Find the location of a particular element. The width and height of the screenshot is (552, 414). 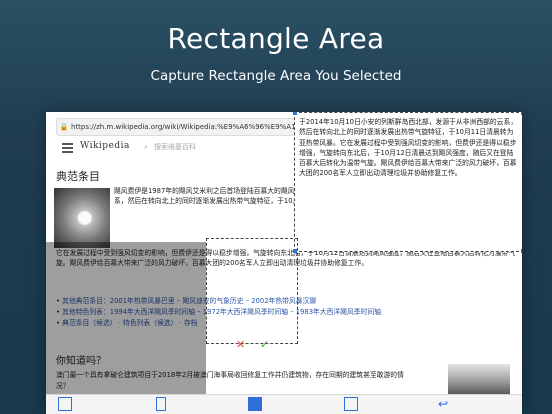

bottom-toolbar: ↩ is located at coordinates (284, 404).